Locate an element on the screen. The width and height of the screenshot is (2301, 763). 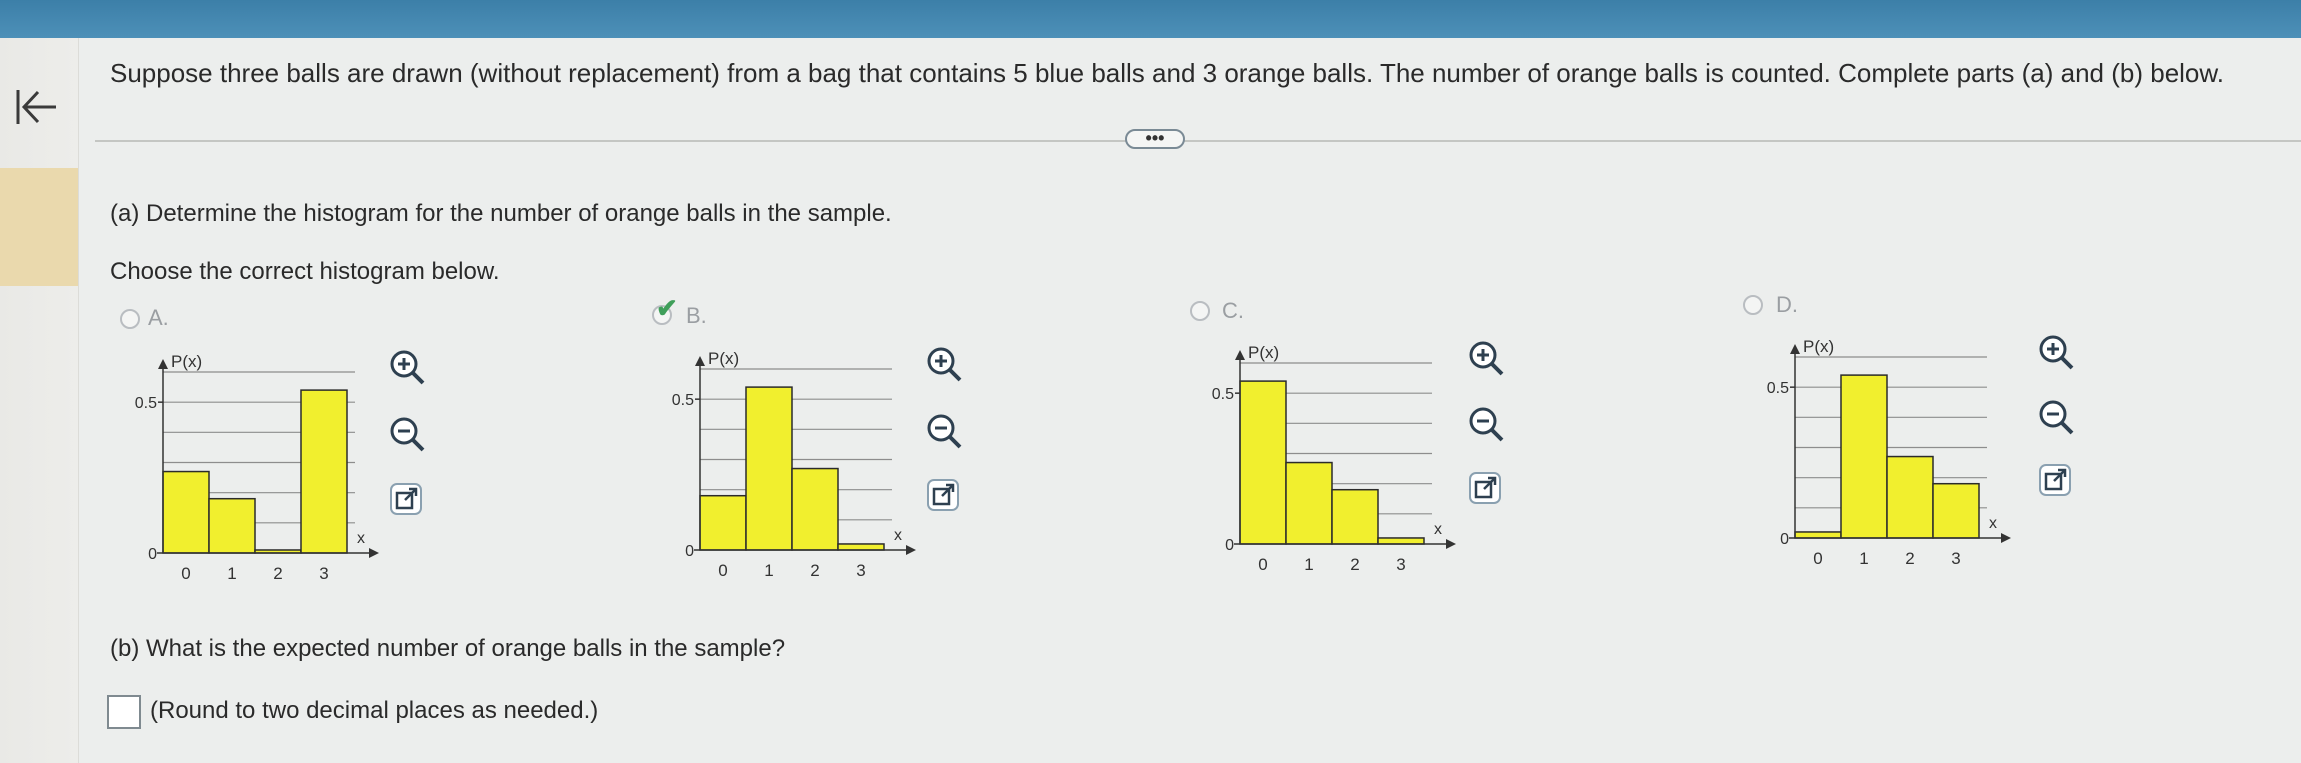
section-divider is located at coordinates (1198, 141).